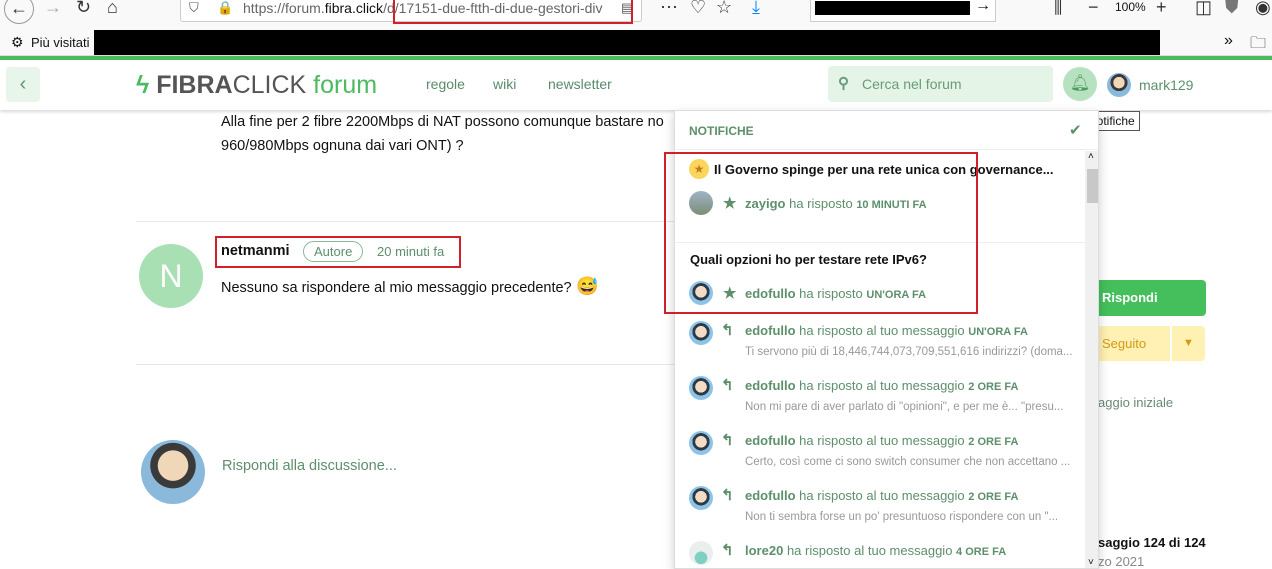 This screenshot has height=569, width=1272. I want to click on nav-newsletter: newsletter, so click(580, 84).